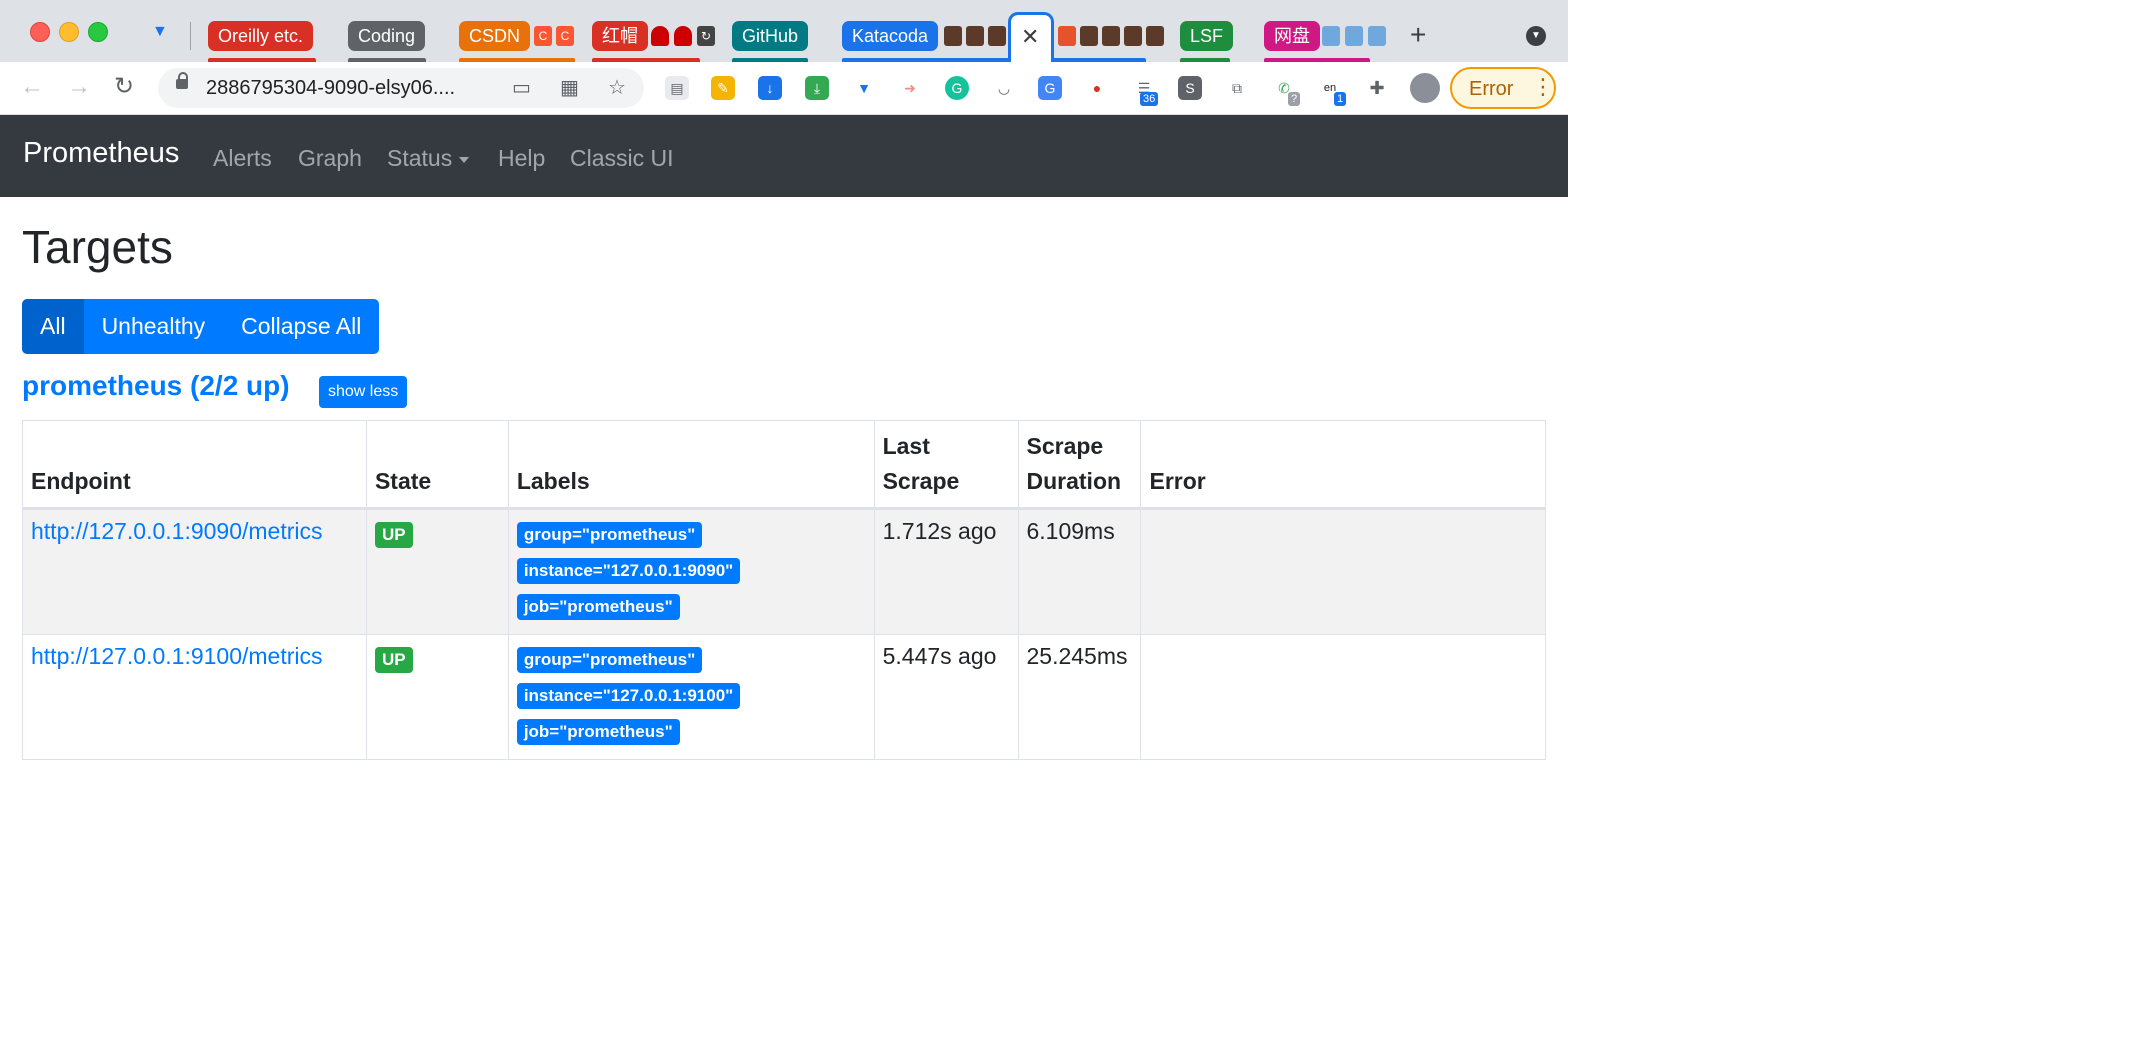  I want to click on collapse-all-button: Collapse All, so click(301, 326).